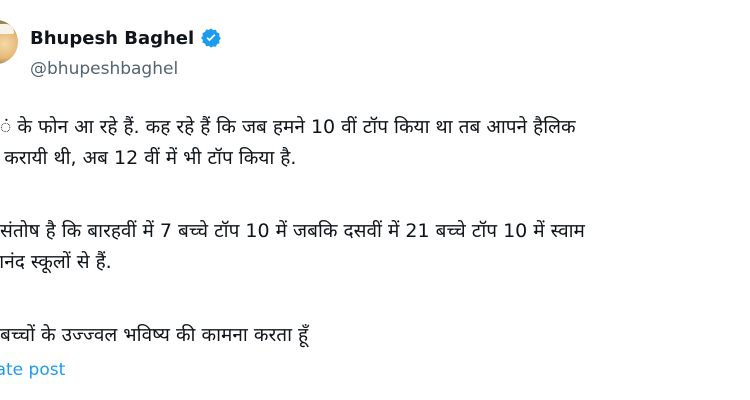 The image size is (750, 400). I want to click on author-name-row: Bhupesh Baghel, so click(126, 38).